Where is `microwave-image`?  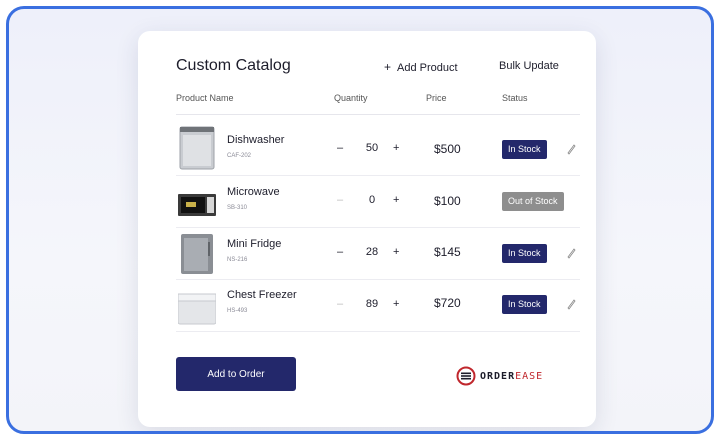 microwave-image is located at coordinates (197, 205).